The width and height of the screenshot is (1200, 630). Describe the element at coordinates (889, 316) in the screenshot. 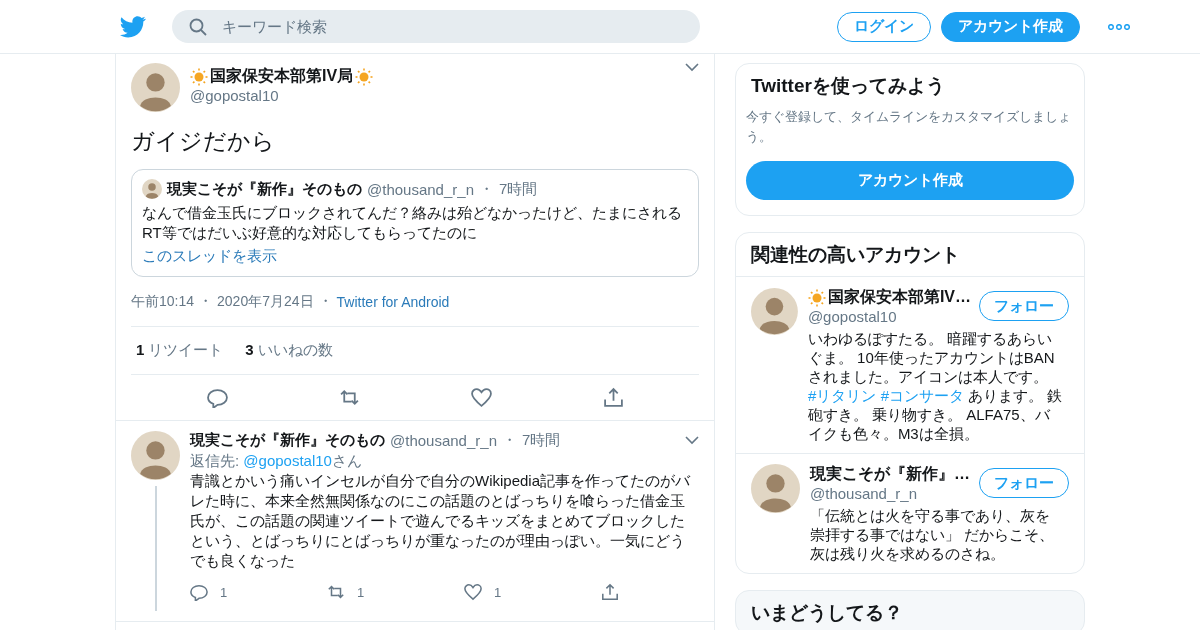

I see `account-handle: @gopostal10` at that location.